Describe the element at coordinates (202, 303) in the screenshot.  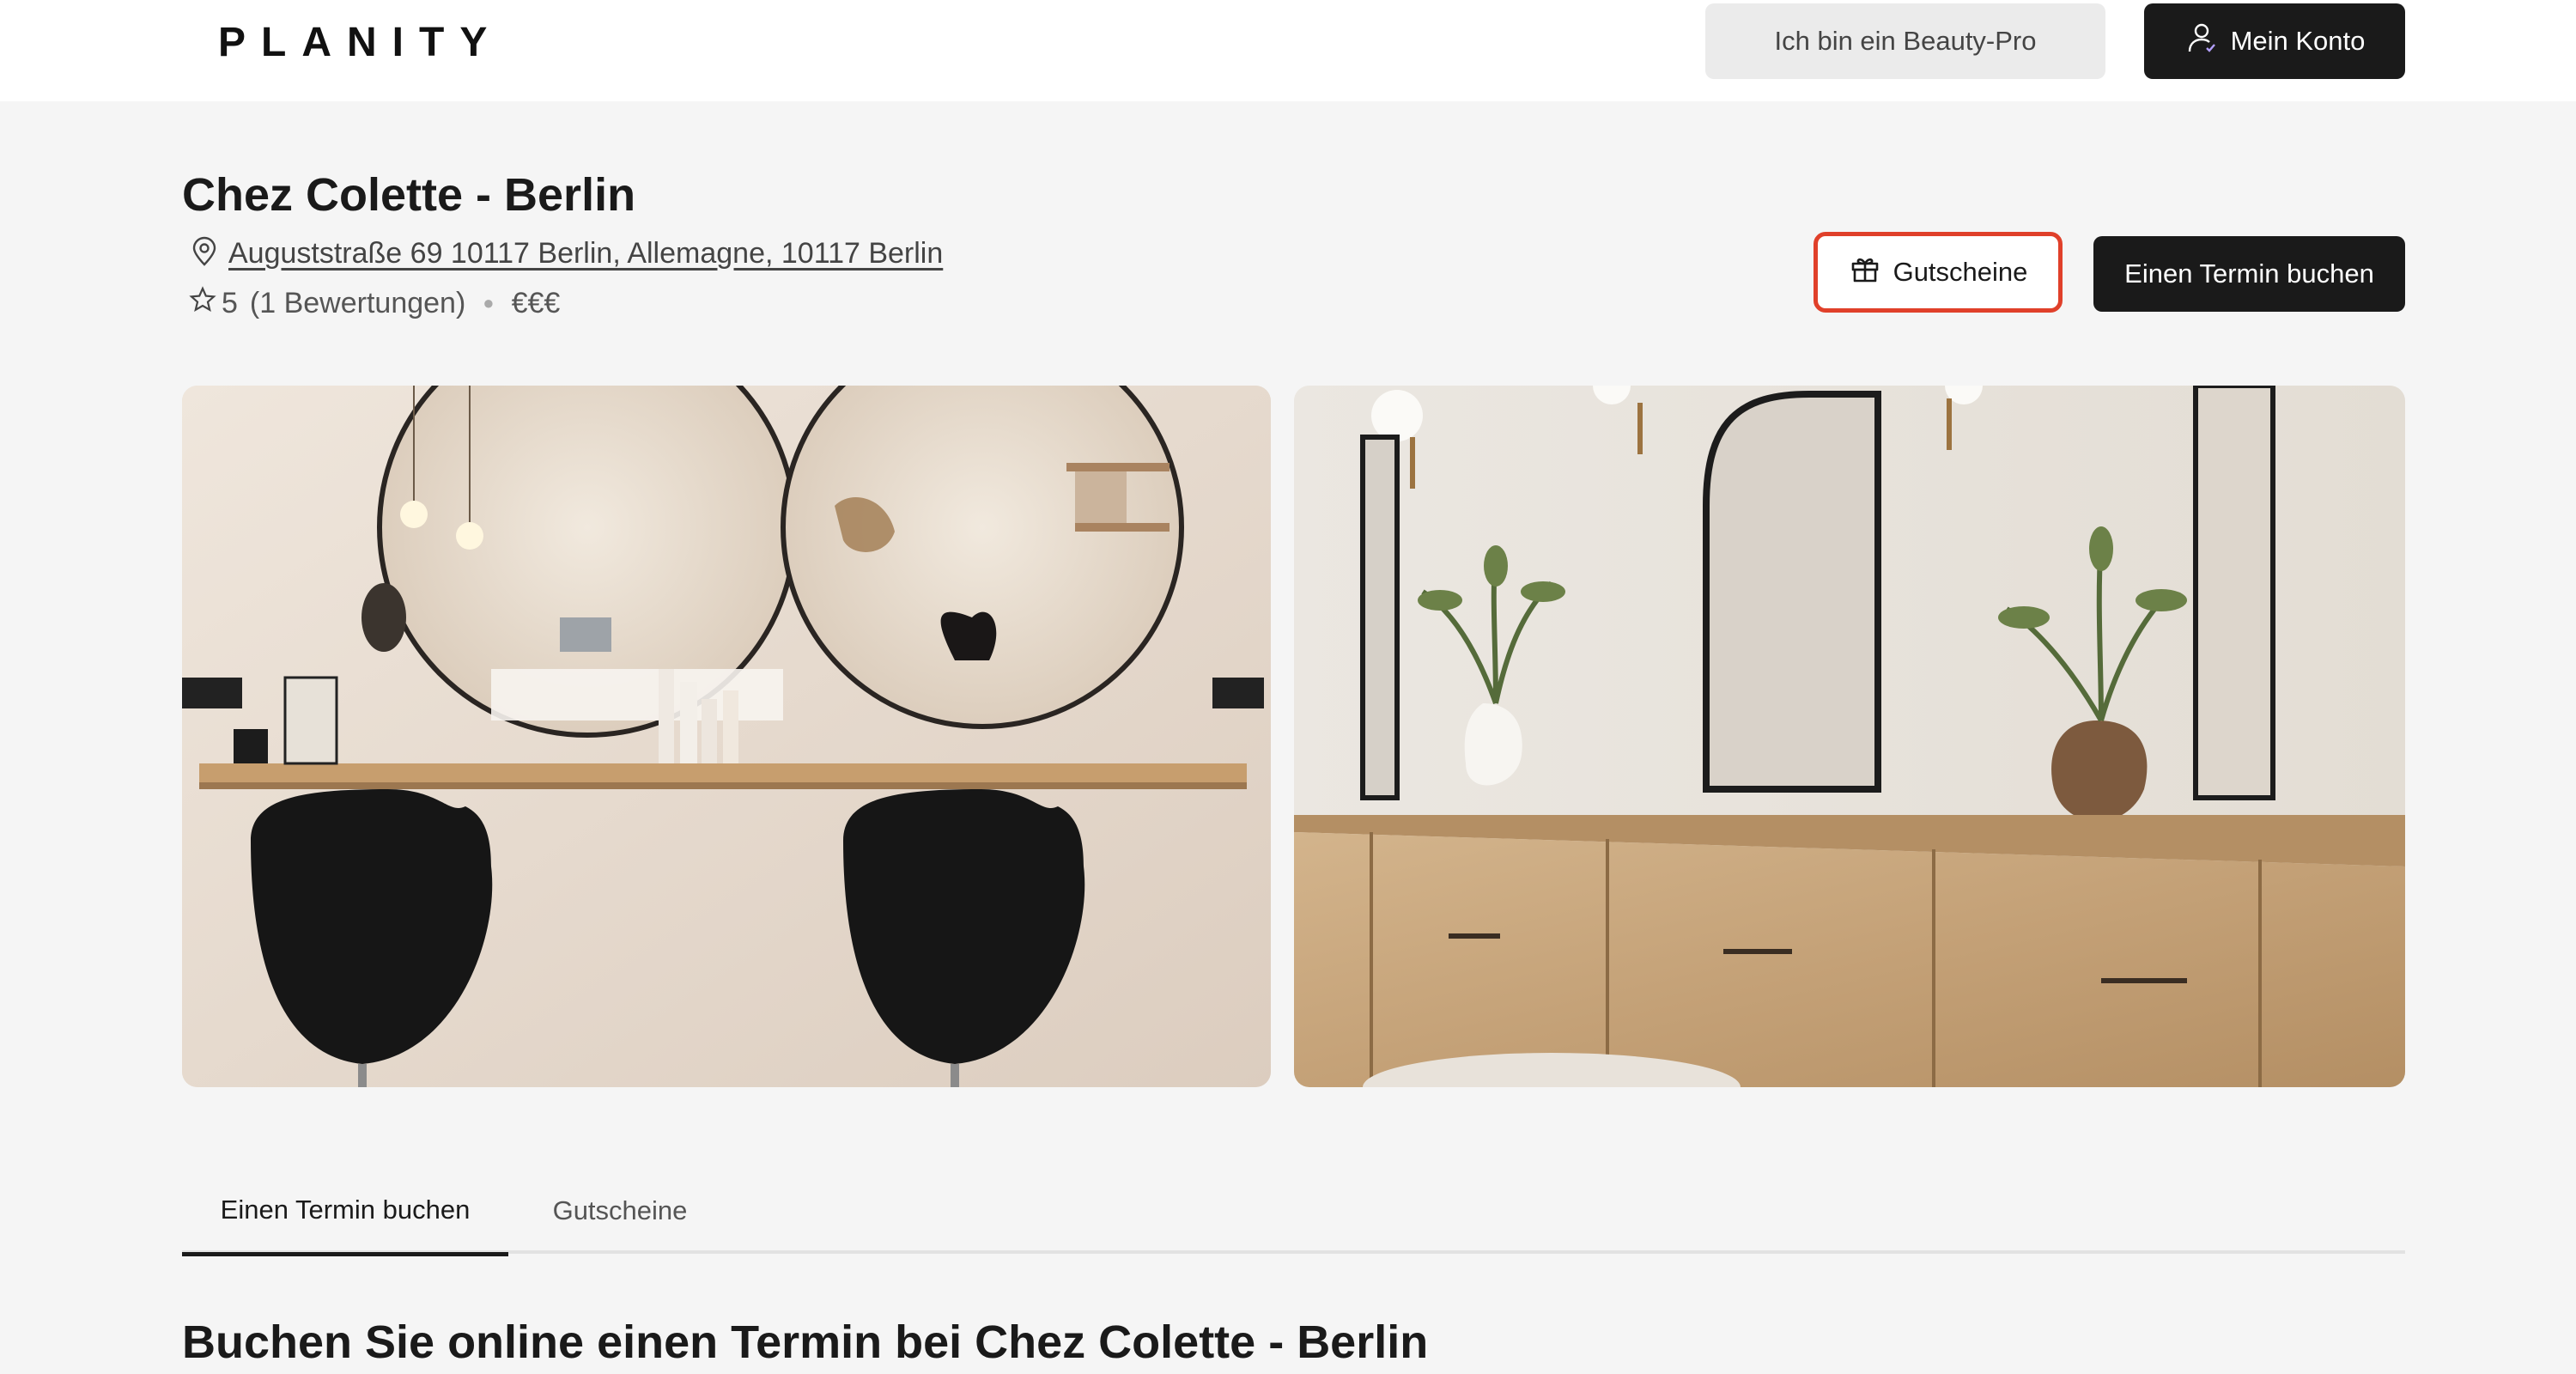
I see `star-icon` at that location.